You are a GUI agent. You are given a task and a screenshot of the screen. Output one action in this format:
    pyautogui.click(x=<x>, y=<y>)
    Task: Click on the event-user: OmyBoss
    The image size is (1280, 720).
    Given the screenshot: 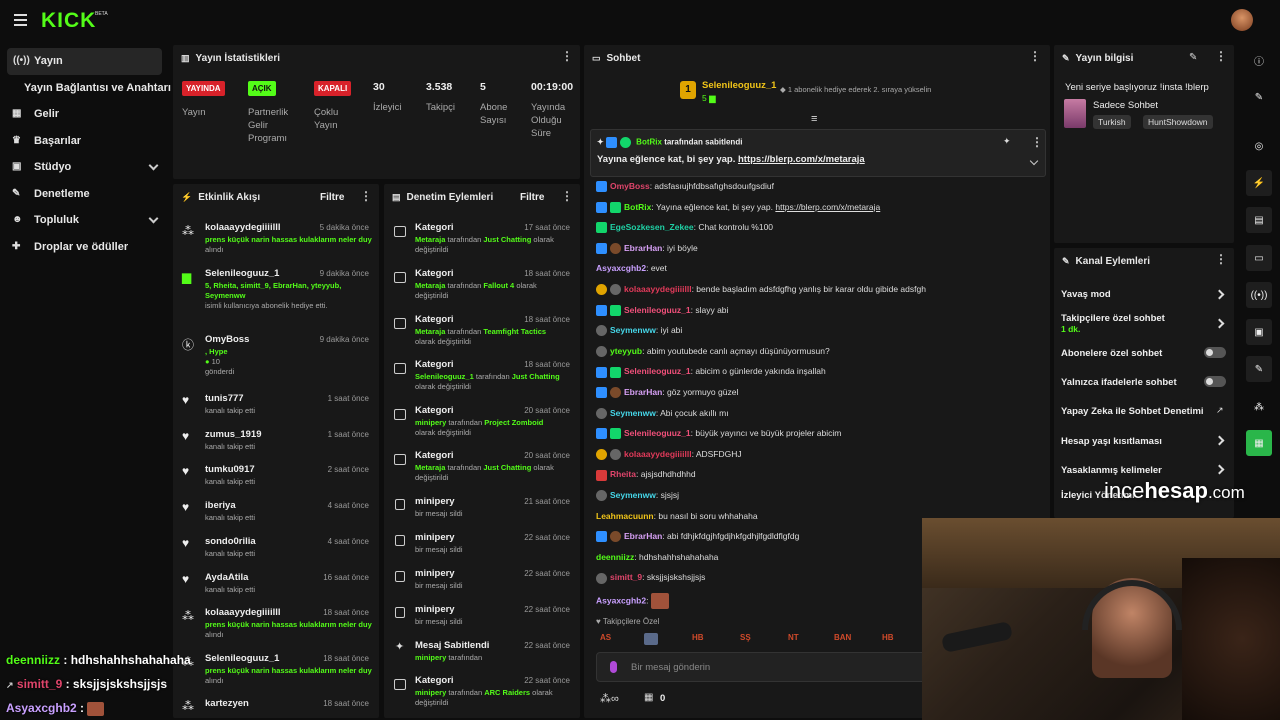 What is the action you would take?
    pyautogui.click(x=227, y=339)
    